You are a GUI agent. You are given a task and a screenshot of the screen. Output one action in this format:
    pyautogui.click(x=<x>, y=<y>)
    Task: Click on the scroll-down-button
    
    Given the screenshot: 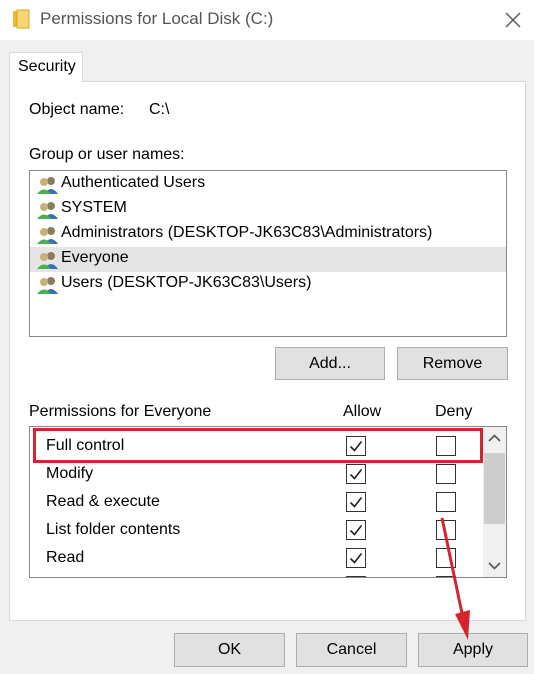 What is the action you would take?
    pyautogui.click(x=494, y=565)
    